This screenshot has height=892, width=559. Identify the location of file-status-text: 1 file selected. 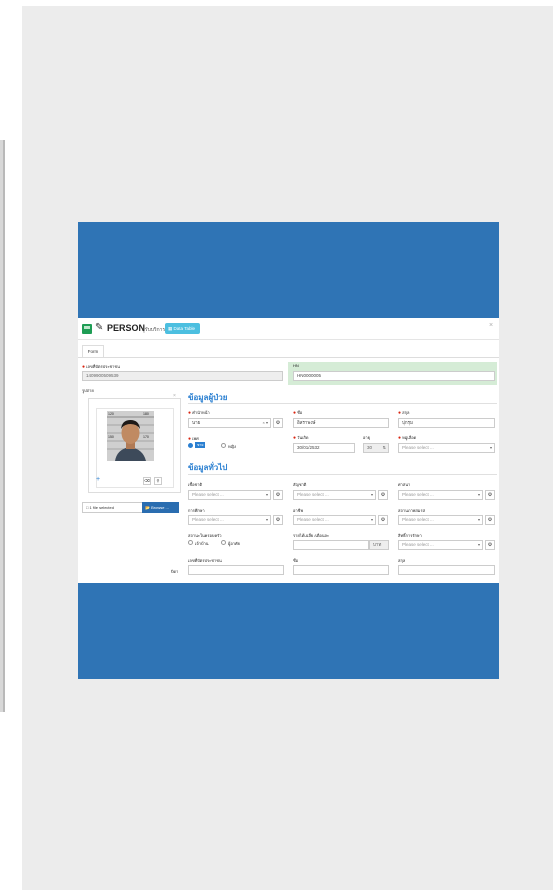
(101, 507).